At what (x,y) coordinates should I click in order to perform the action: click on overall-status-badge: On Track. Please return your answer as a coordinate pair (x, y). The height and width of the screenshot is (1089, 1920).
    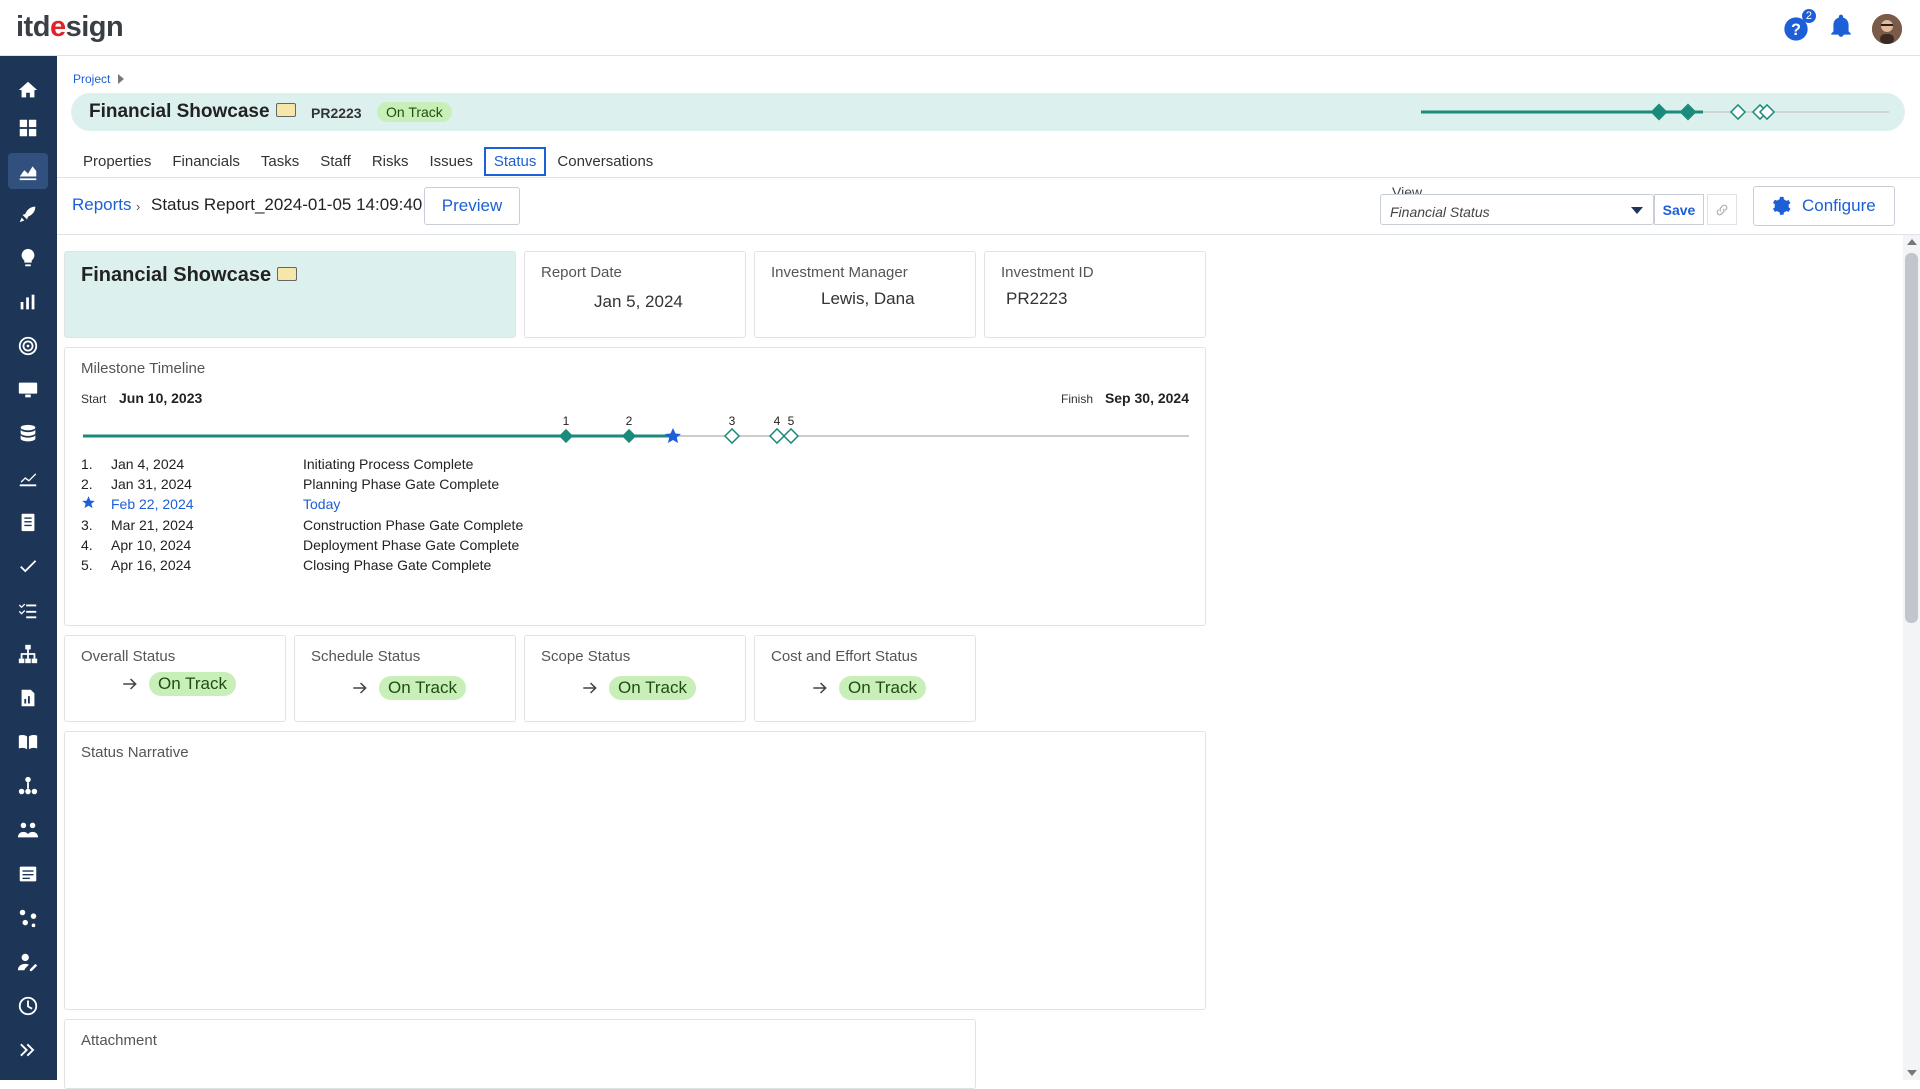
    Looking at the image, I should click on (192, 684).